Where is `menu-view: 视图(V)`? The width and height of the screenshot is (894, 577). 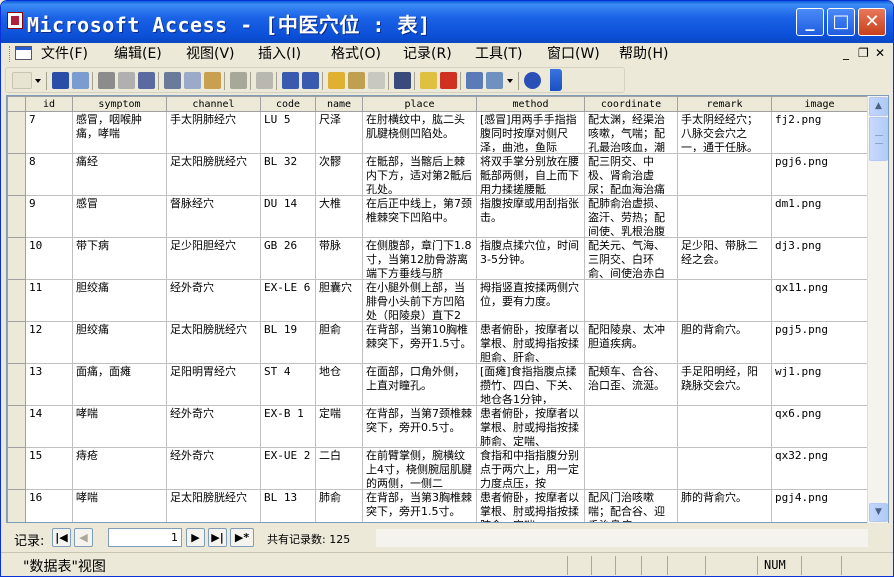 menu-view: 视图(V) is located at coordinates (210, 54).